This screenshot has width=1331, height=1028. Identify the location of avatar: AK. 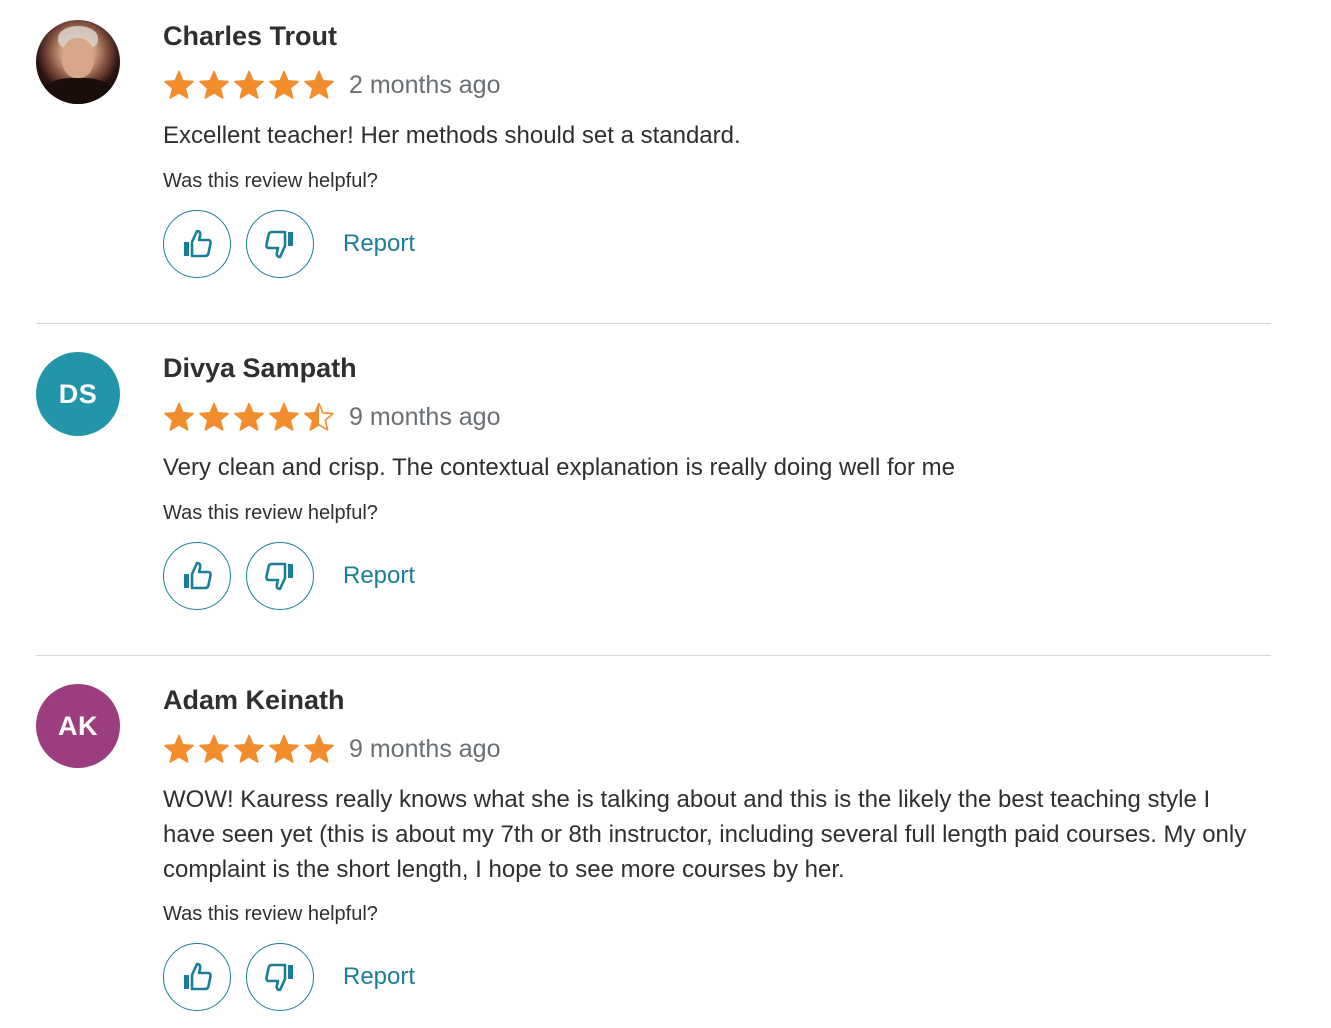
(78, 726).